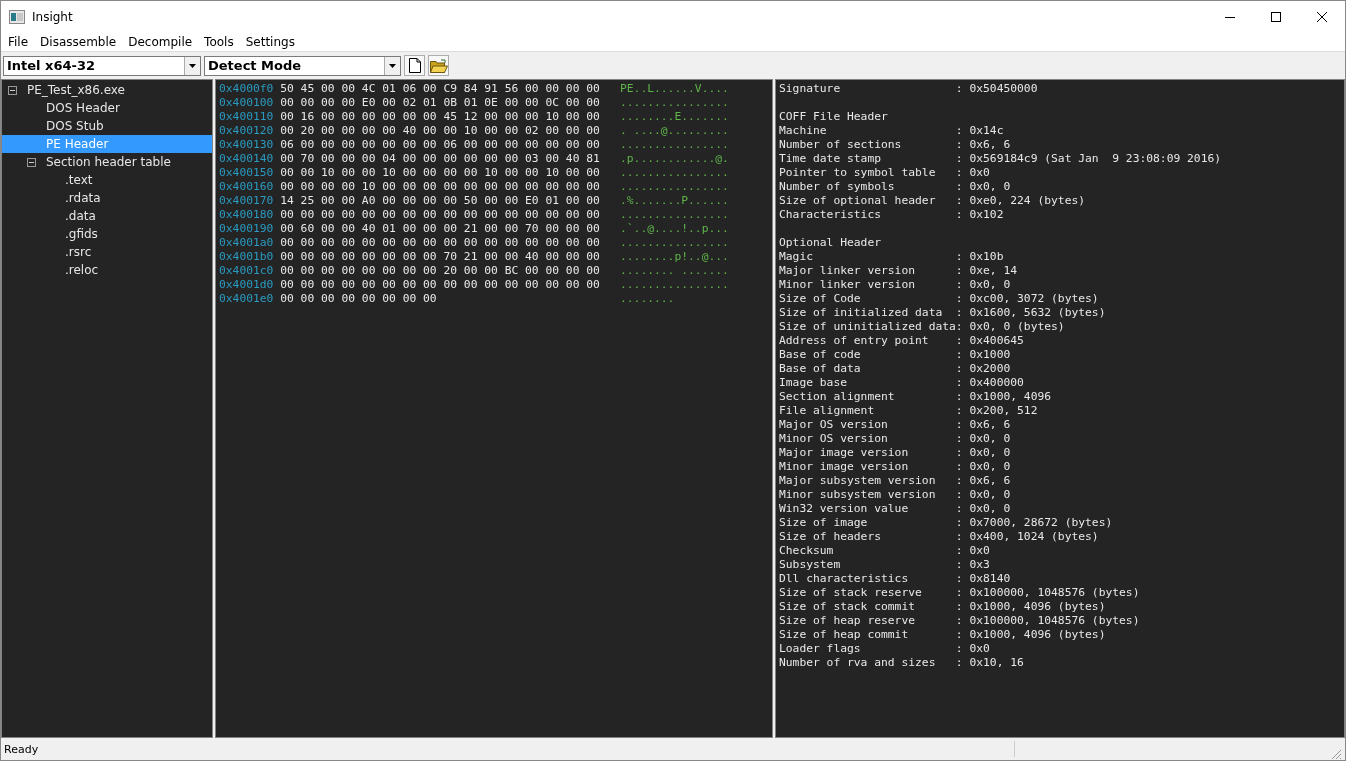 This screenshot has height=761, width=1346. Describe the element at coordinates (440, 117) in the screenshot. I see `hex-bytes: 00 16 00 00 00 00 00 00 45 12 00 00 00 10 00 00` at that location.